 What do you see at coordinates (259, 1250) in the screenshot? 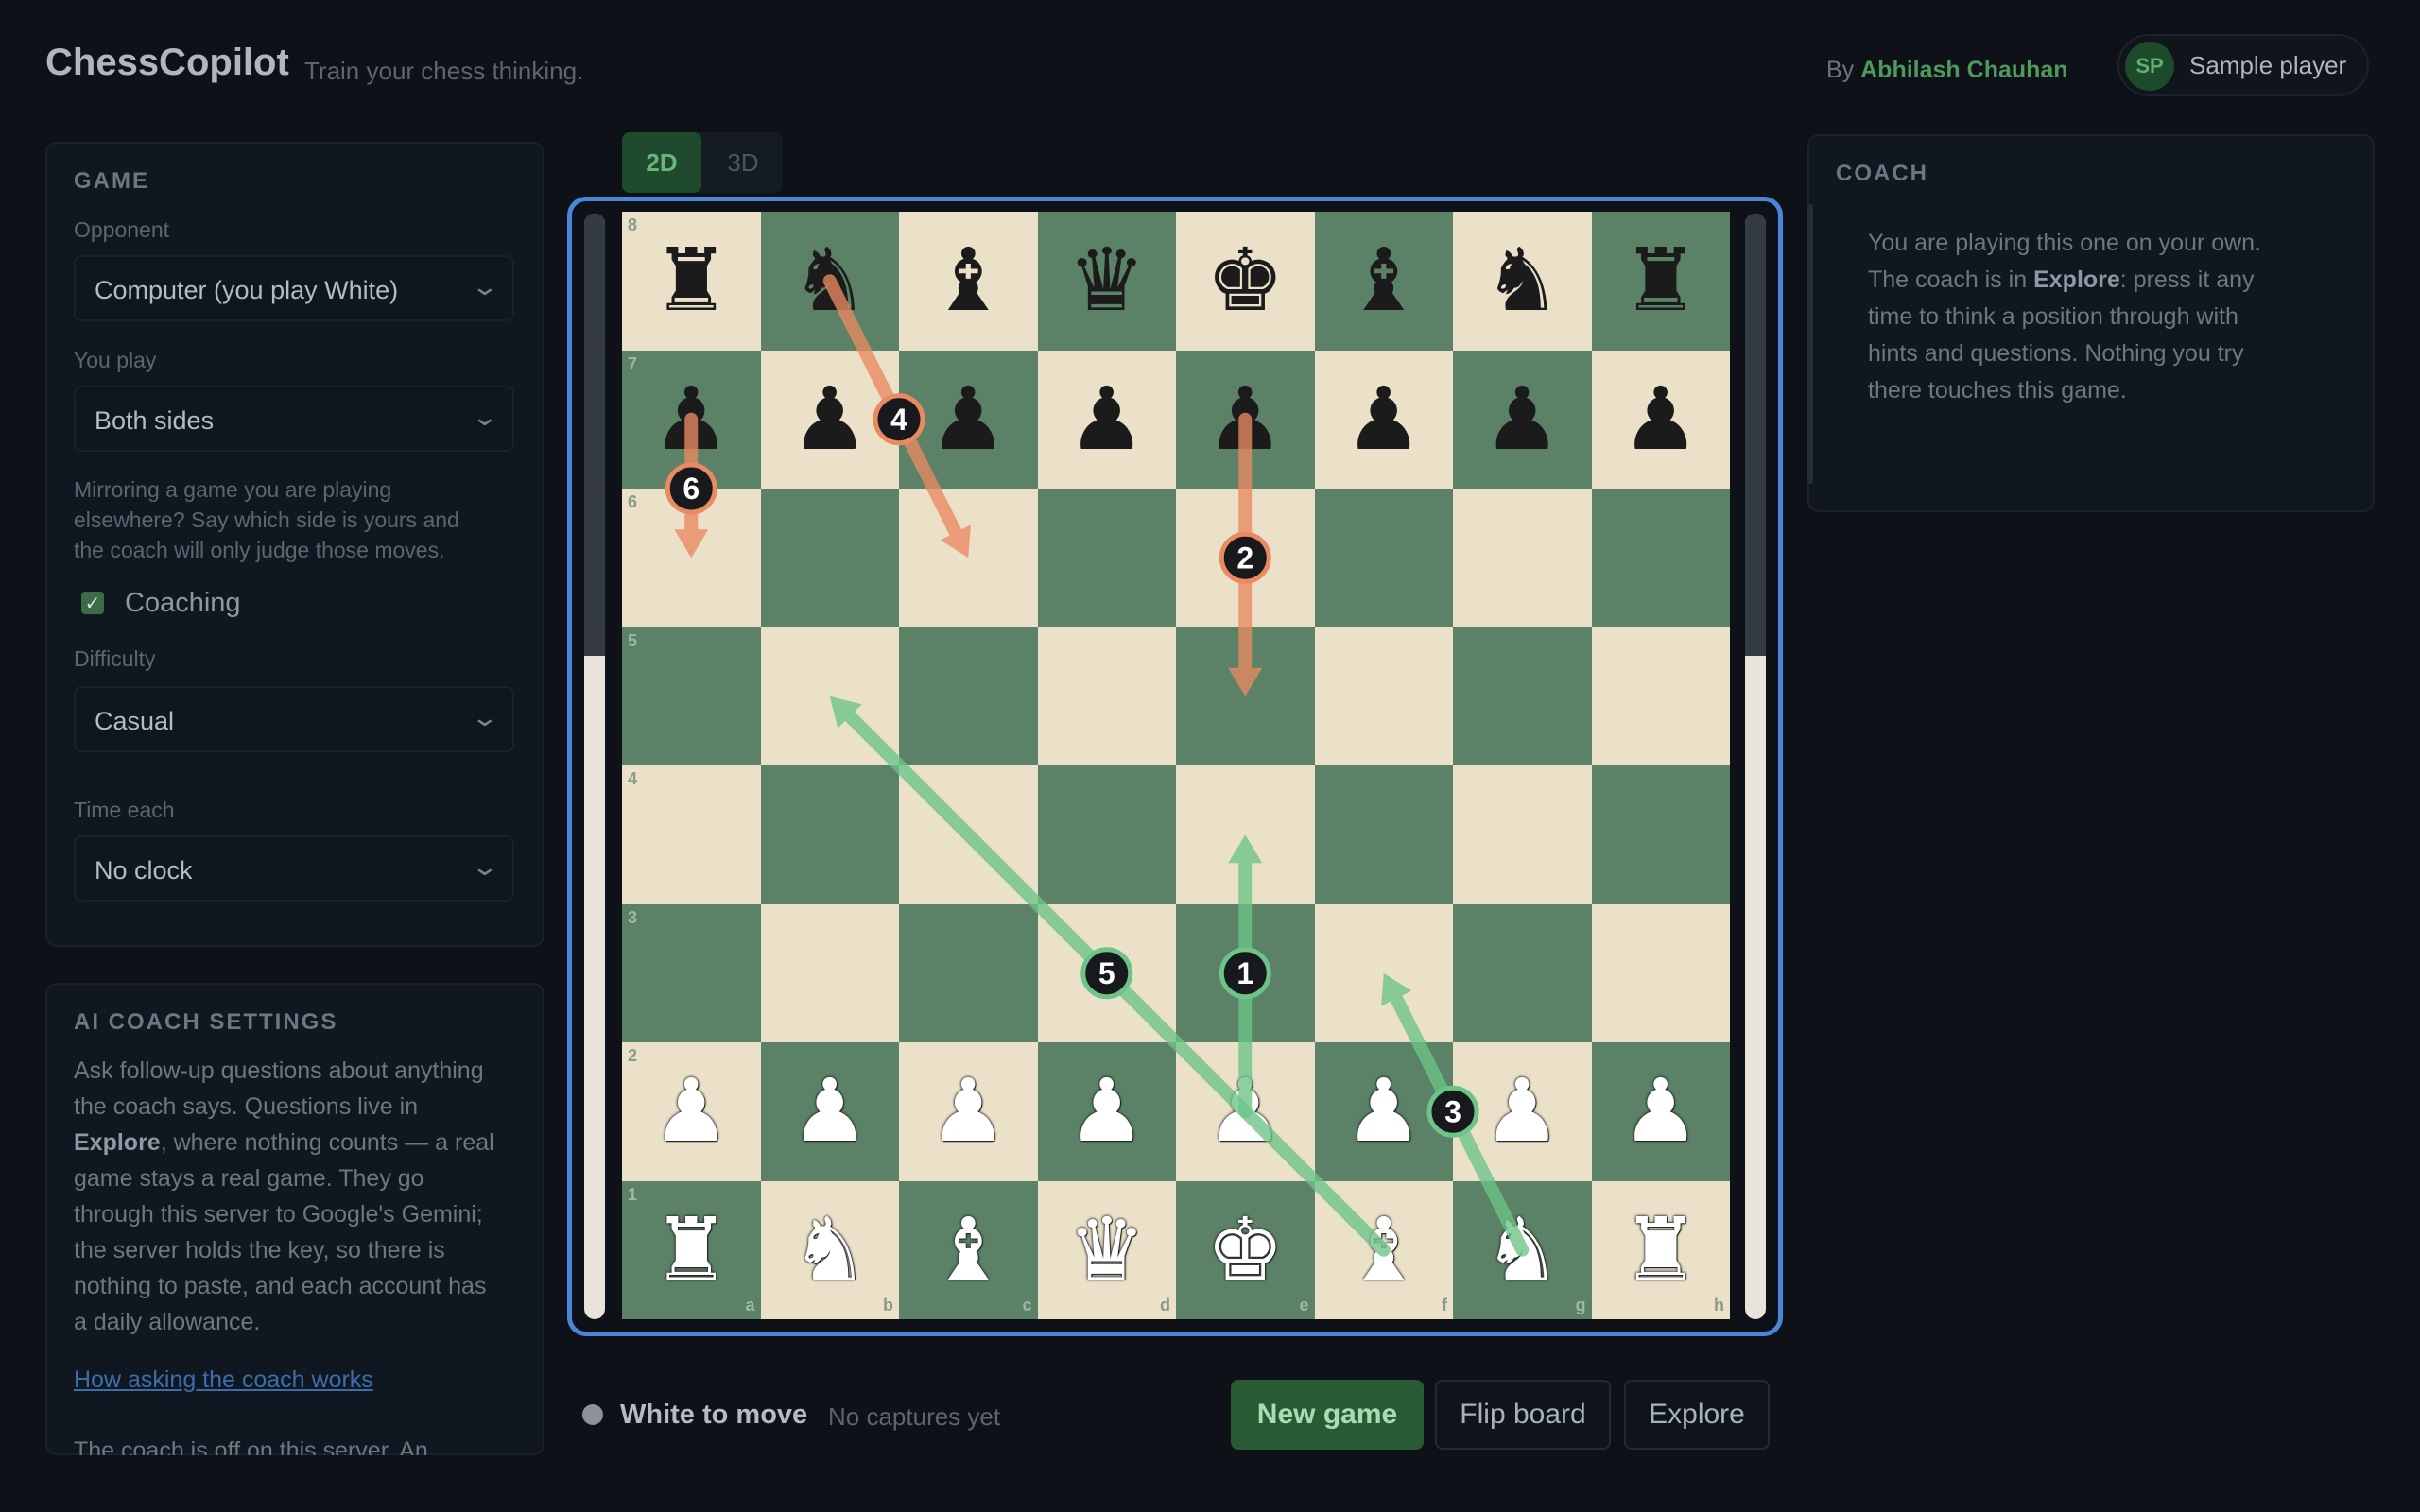
I see `ai-text-line-6: the server holds the key, so there is` at bounding box center [259, 1250].